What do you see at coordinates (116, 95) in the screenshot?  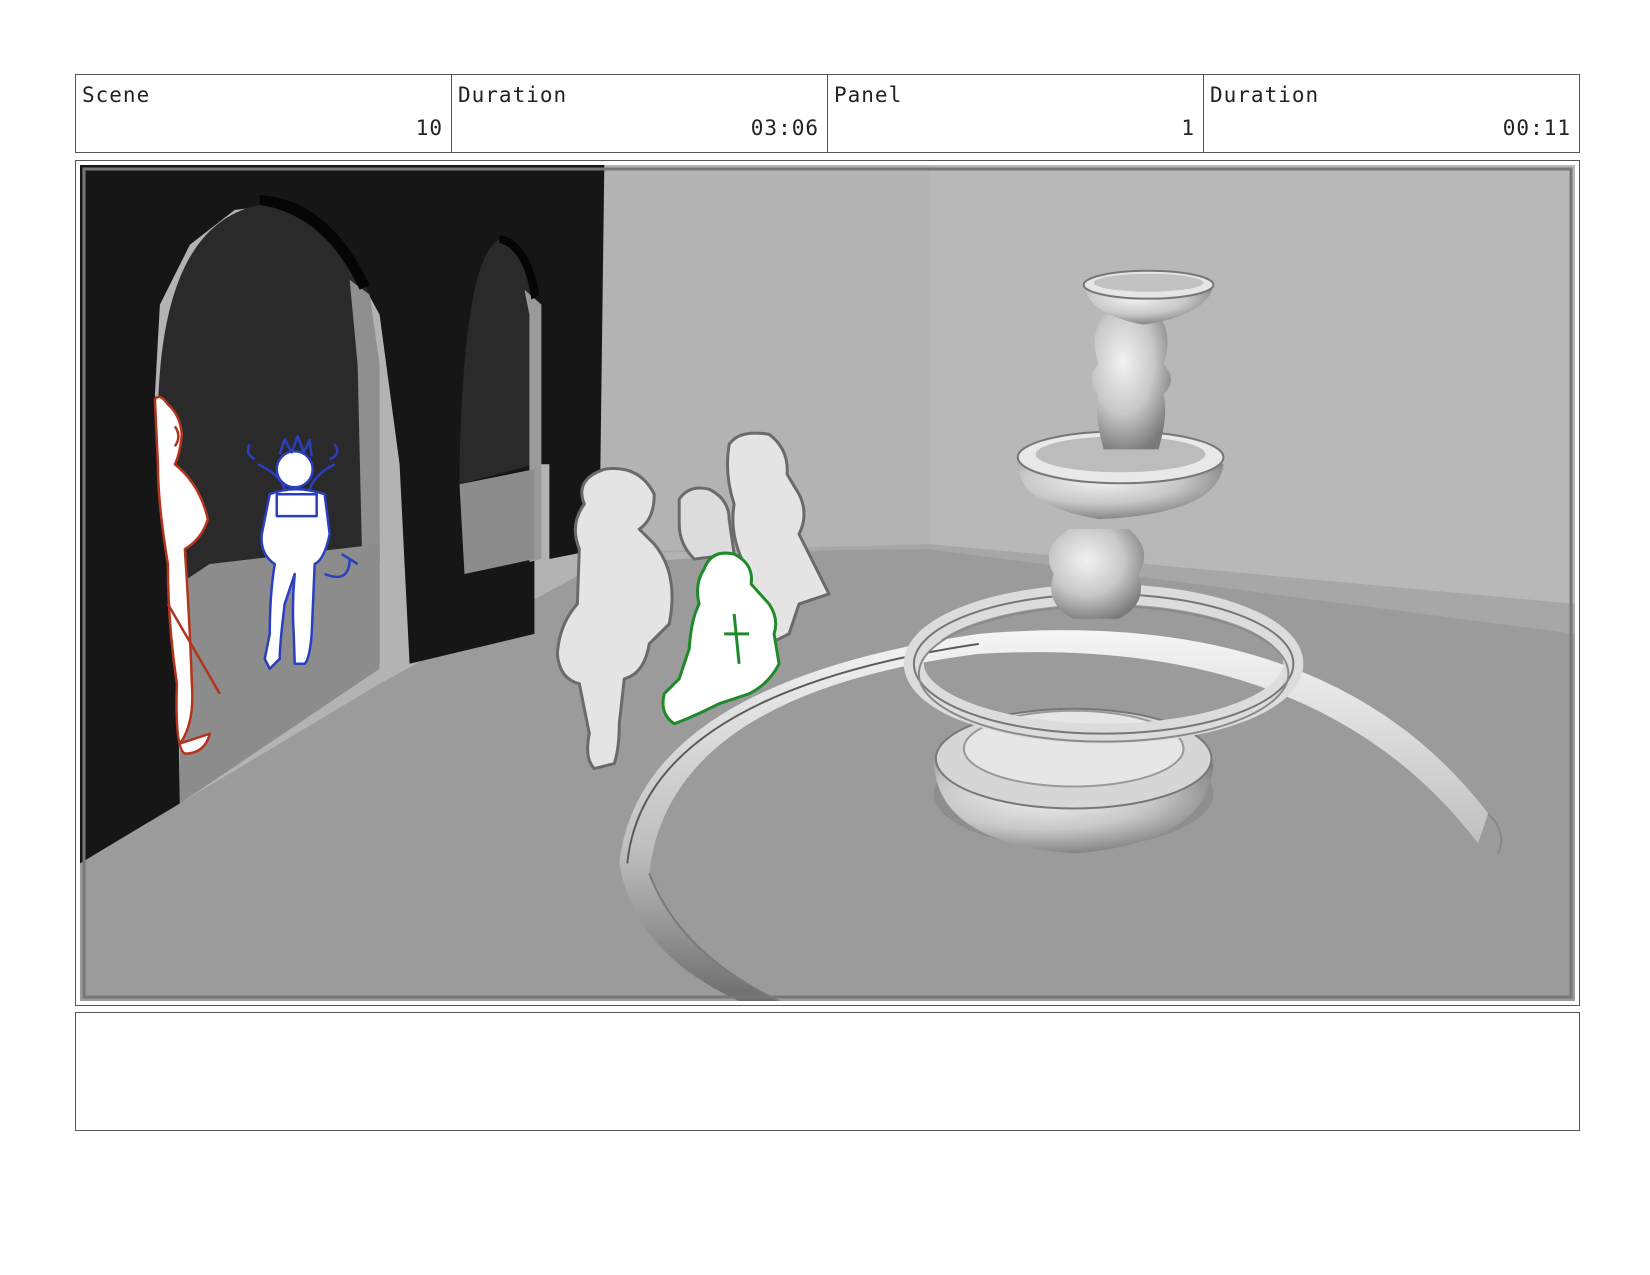 I see `scene-label: Scene` at bounding box center [116, 95].